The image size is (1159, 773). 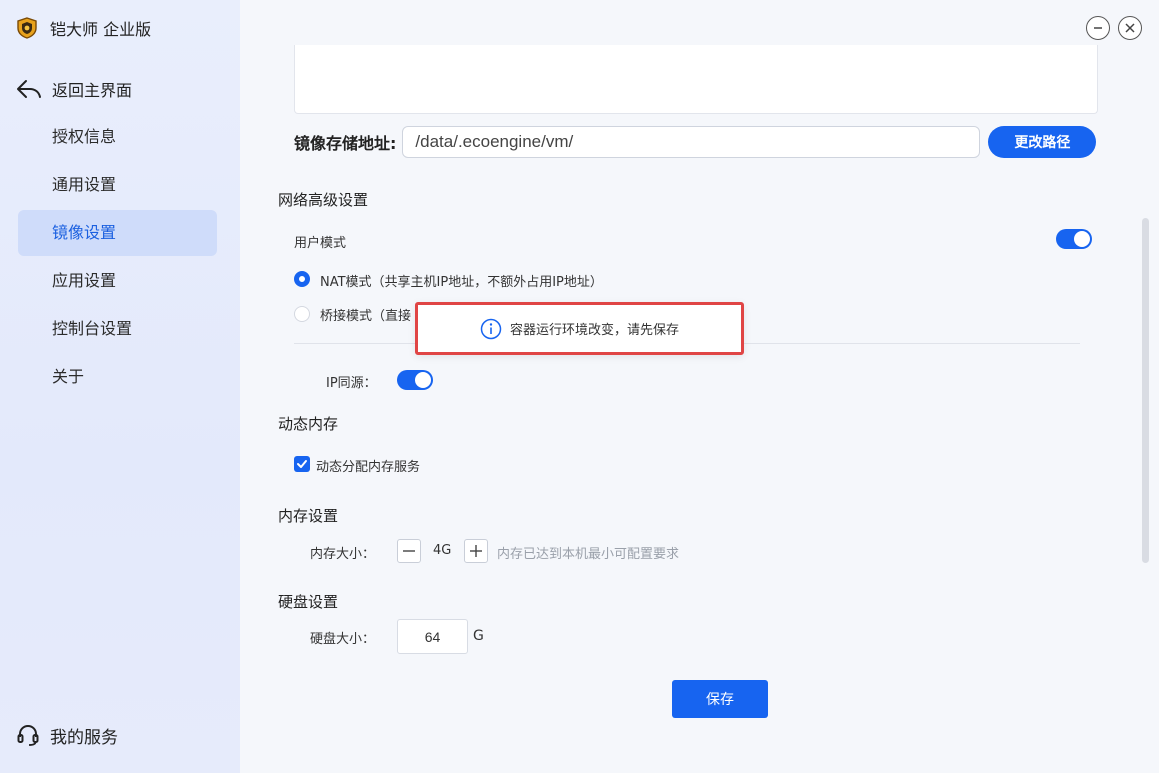 What do you see at coordinates (308, 602) in the screenshot?
I see `disk-section-title: 硬盘设置` at bounding box center [308, 602].